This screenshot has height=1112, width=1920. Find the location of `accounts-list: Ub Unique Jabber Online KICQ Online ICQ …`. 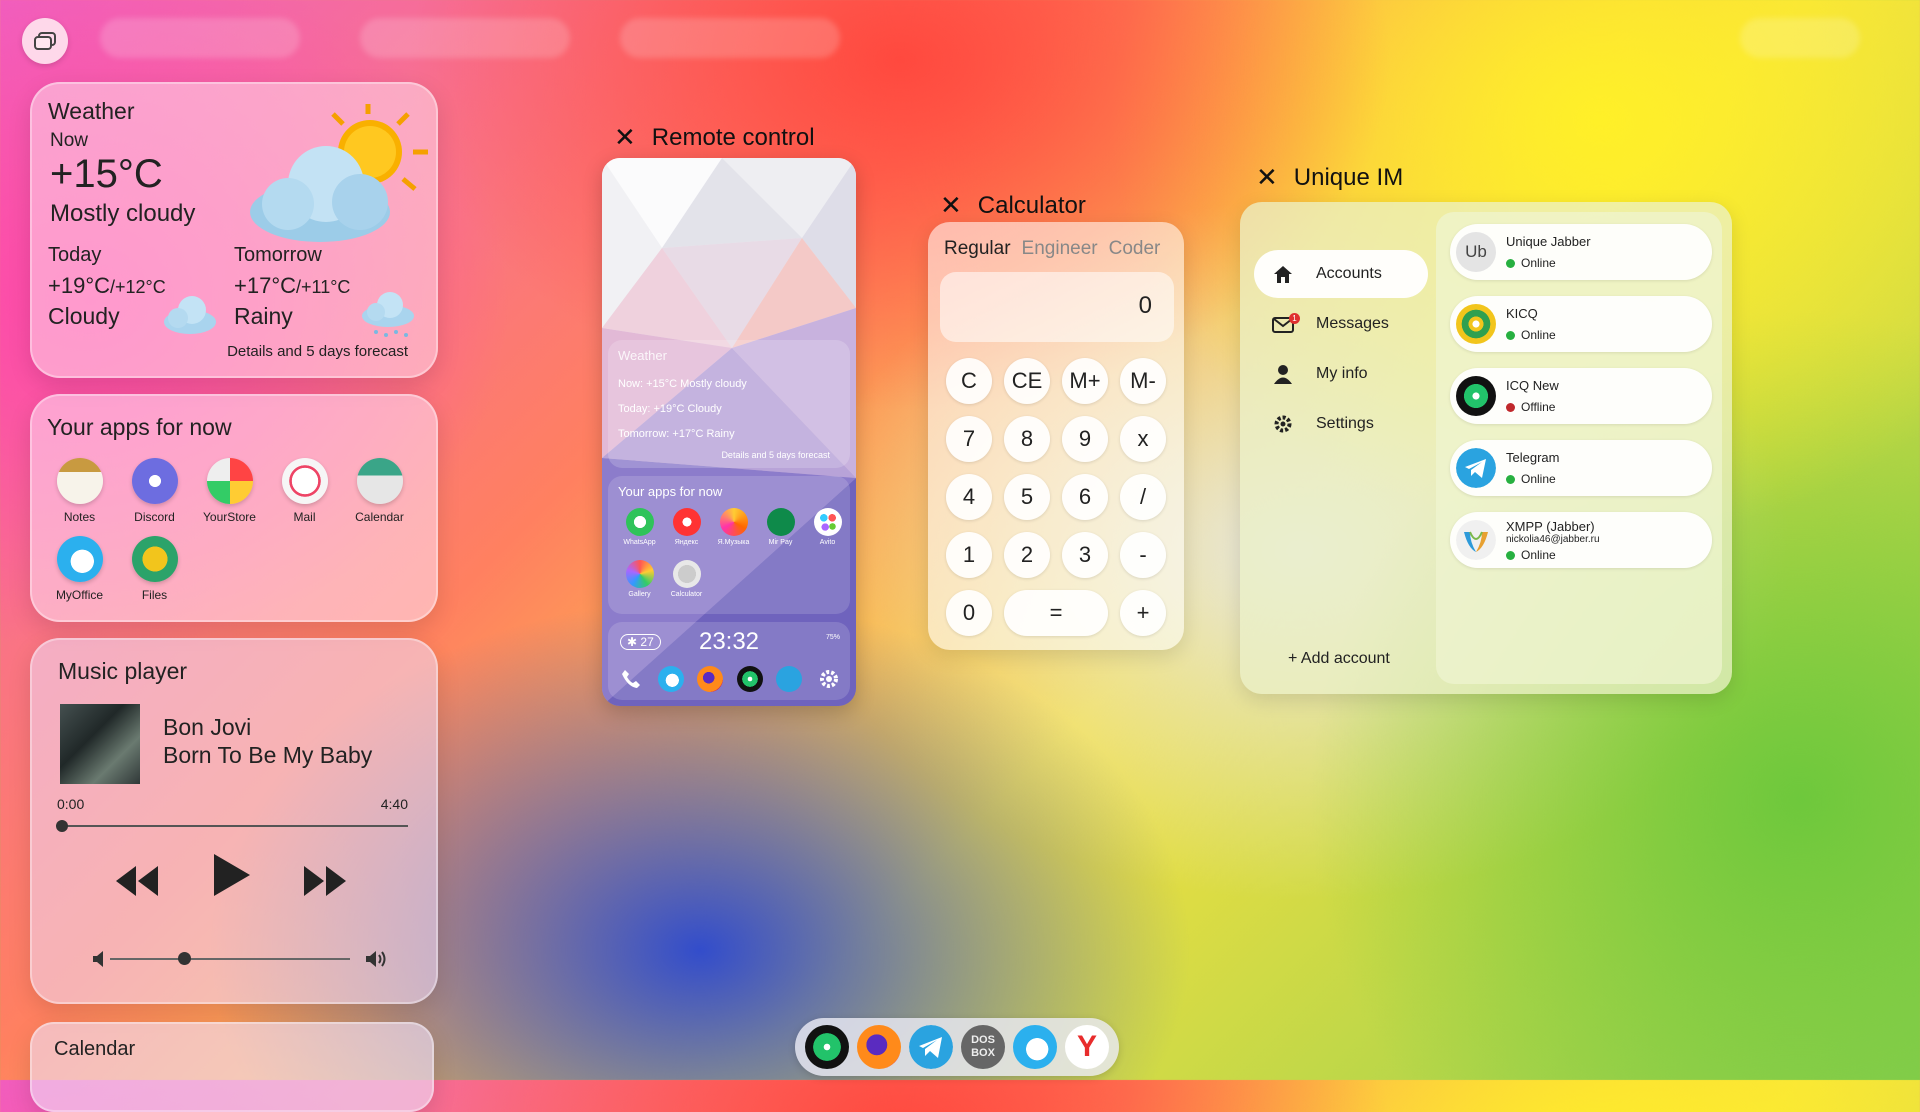

accounts-list: Ub Unique Jabber Online KICQ Online ICQ … is located at coordinates (1579, 448).